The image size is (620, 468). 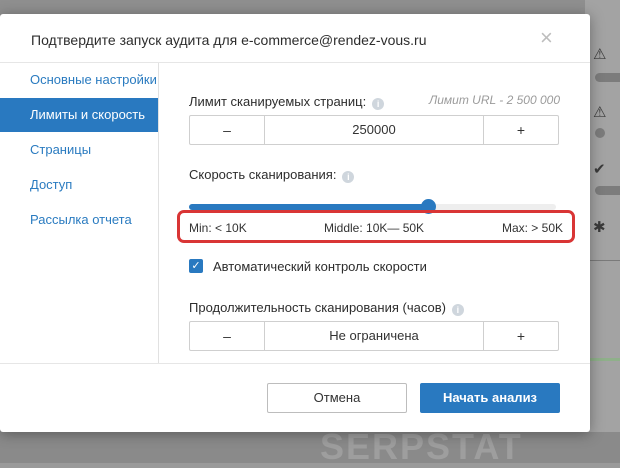 What do you see at coordinates (600, 133) in the screenshot?
I see `background-dot` at bounding box center [600, 133].